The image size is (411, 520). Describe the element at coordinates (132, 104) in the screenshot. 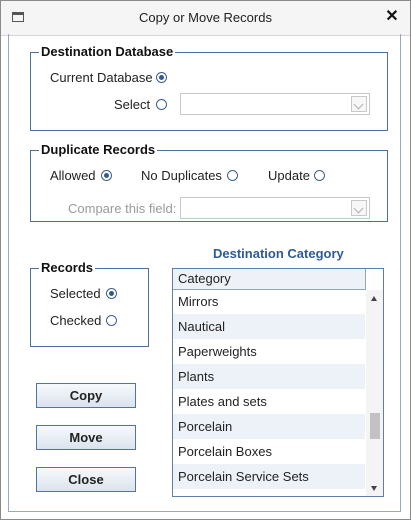

I see `select-database-label: Select` at that location.